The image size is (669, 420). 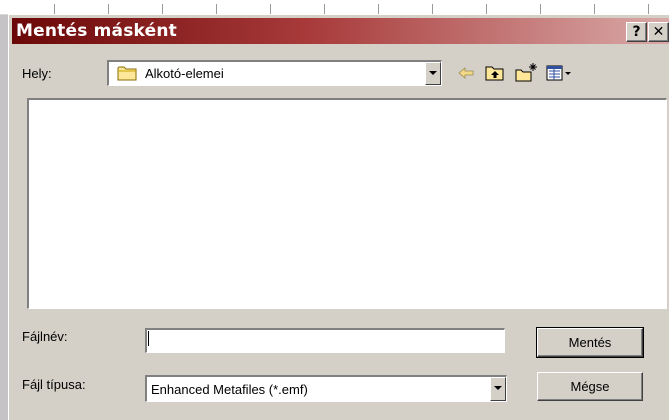 I want to click on file-type-value: Enhanced Metafiles (*.emf), so click(x=229, y=389).